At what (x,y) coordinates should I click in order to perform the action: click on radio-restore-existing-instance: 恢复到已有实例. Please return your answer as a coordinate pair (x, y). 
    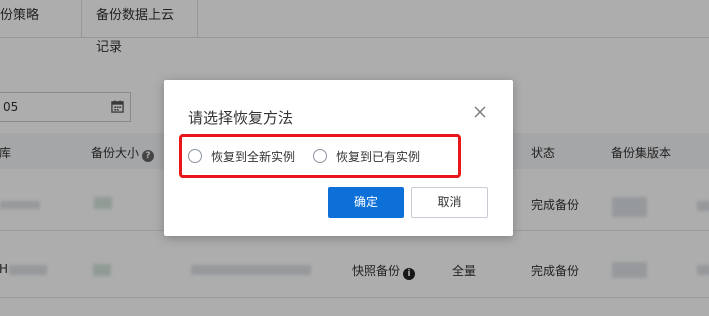
    Looking at the image, I should click on (366, 156).